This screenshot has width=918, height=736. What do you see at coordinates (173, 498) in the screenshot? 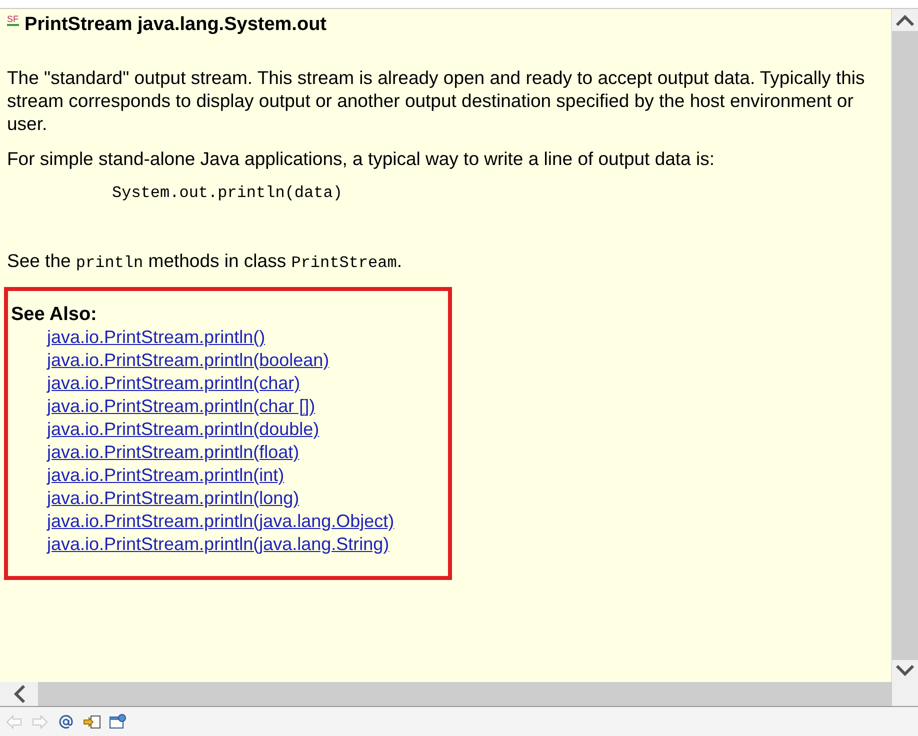
I see `see-also-link: java.io.PrintStream.println(long)` at bounding box center [173, 498].